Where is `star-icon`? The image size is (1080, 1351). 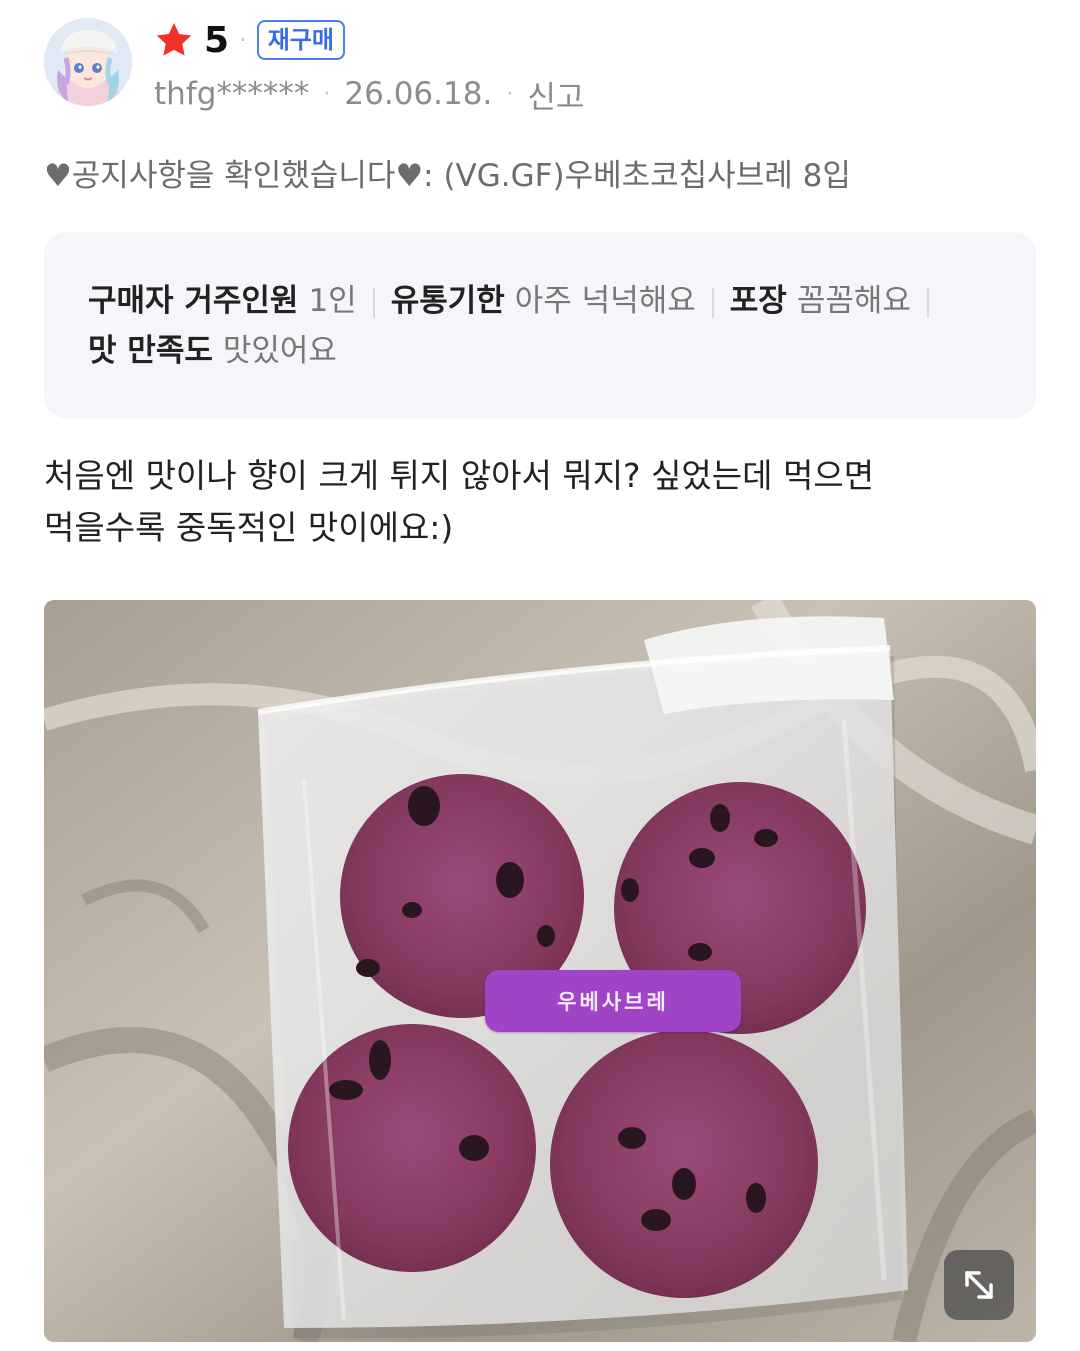 star-icon is located at coordinates (174, 39).